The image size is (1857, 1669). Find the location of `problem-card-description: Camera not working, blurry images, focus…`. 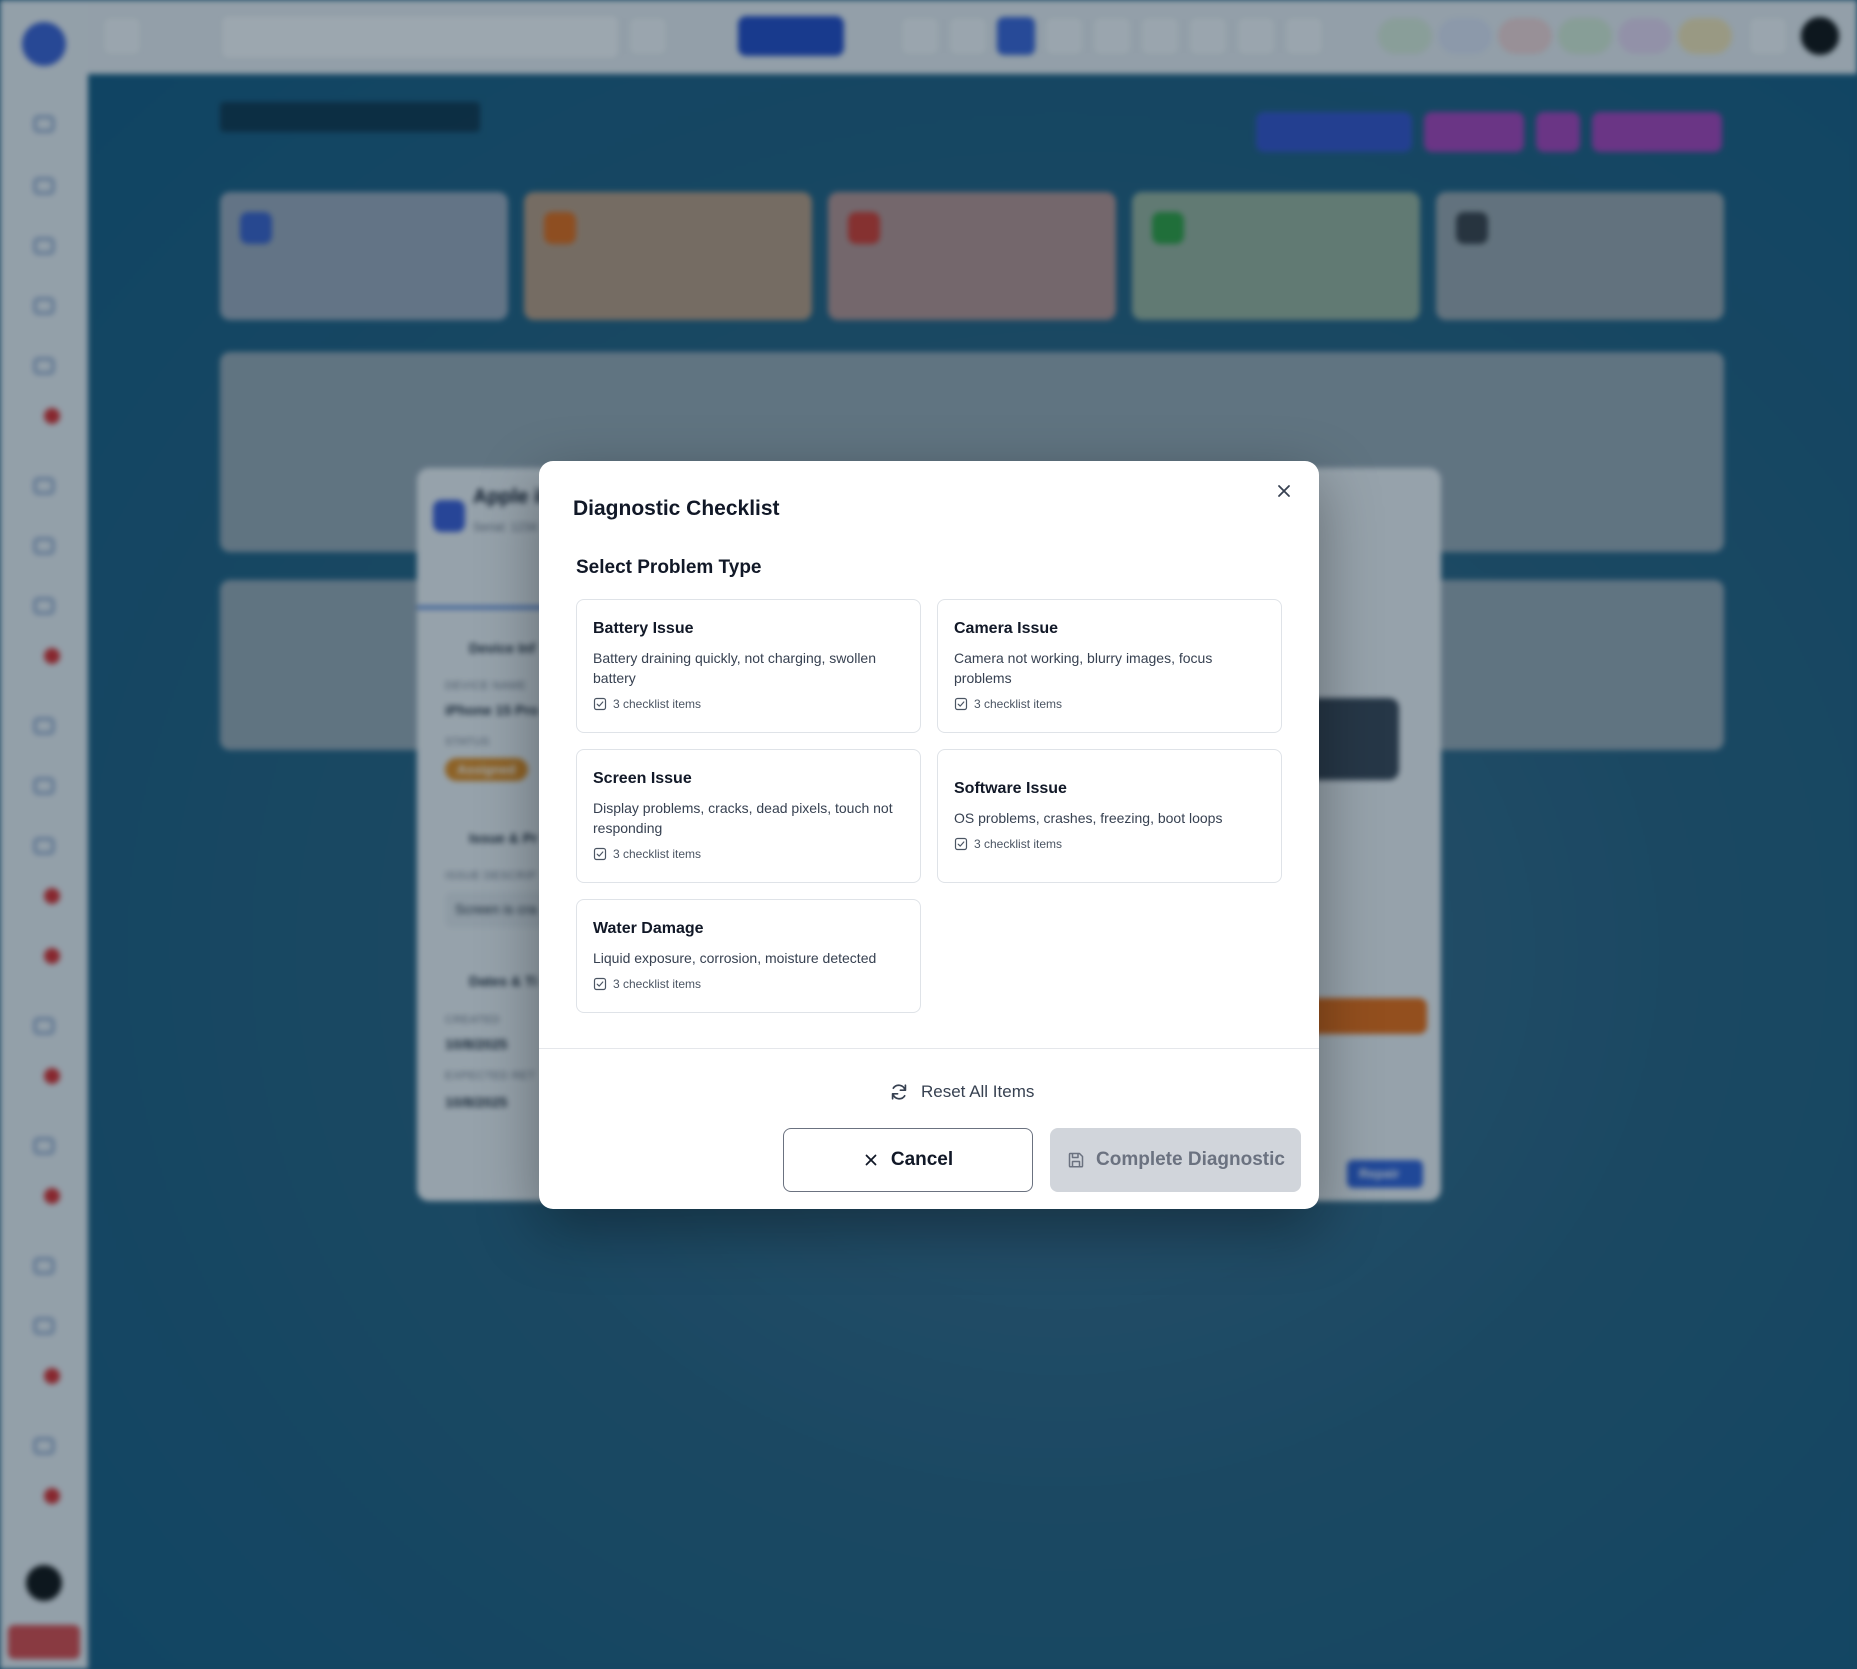

problem-card-description: Camera not working, blurry images, focus… is located at coordinates (1083, 668).